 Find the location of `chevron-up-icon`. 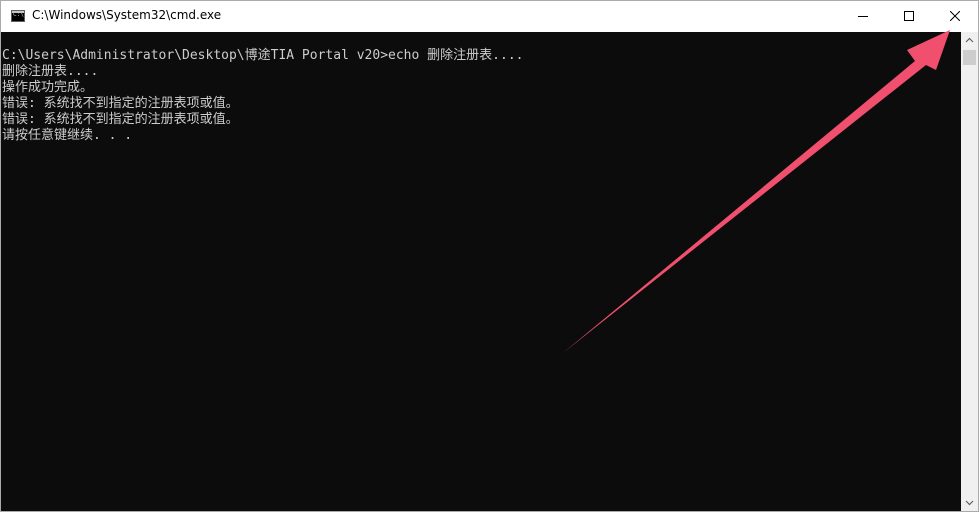

chevron-up-icon is located at coordinates (969, 40).